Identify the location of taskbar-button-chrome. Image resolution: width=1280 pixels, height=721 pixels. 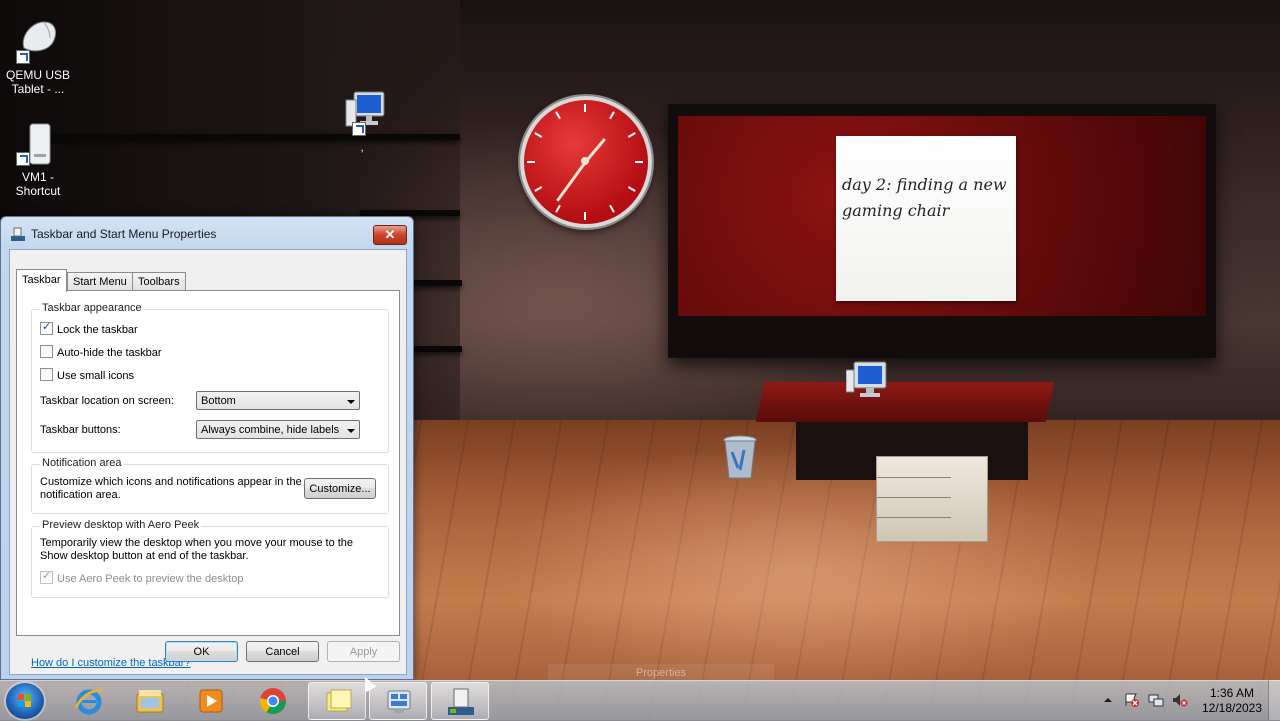
(273, 701).